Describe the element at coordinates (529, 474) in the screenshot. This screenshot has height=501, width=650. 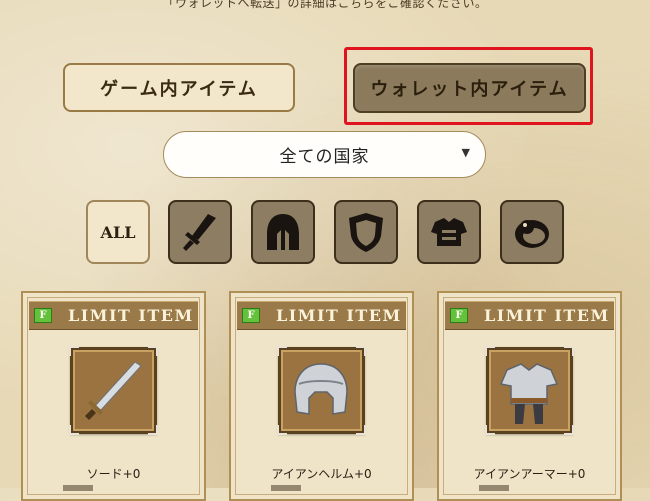
I see `item-name: アイアンアーマー+0` at that location.